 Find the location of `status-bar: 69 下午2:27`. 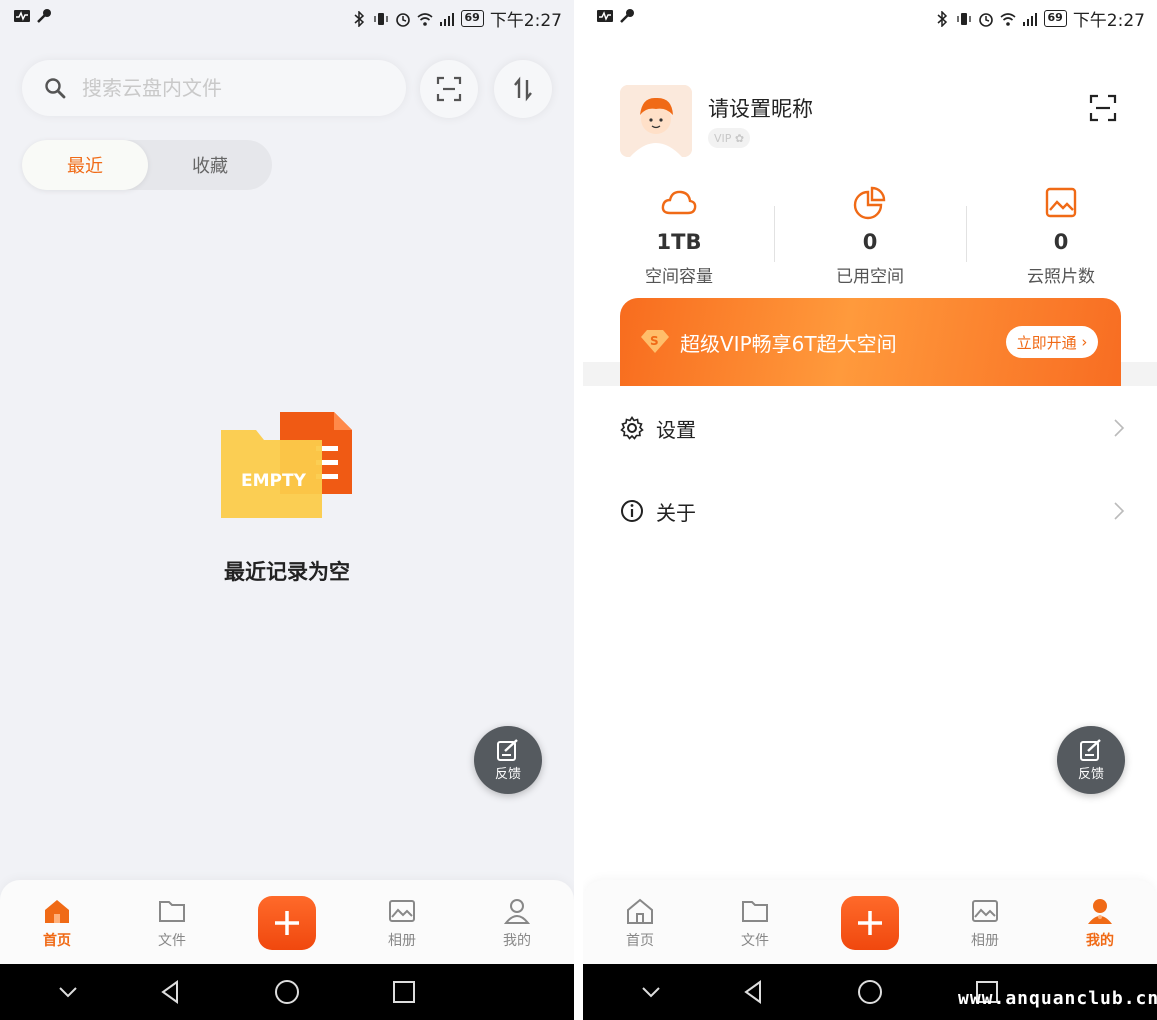

status-bar: 69 下午2:27 is located at coordinates (870, 18).